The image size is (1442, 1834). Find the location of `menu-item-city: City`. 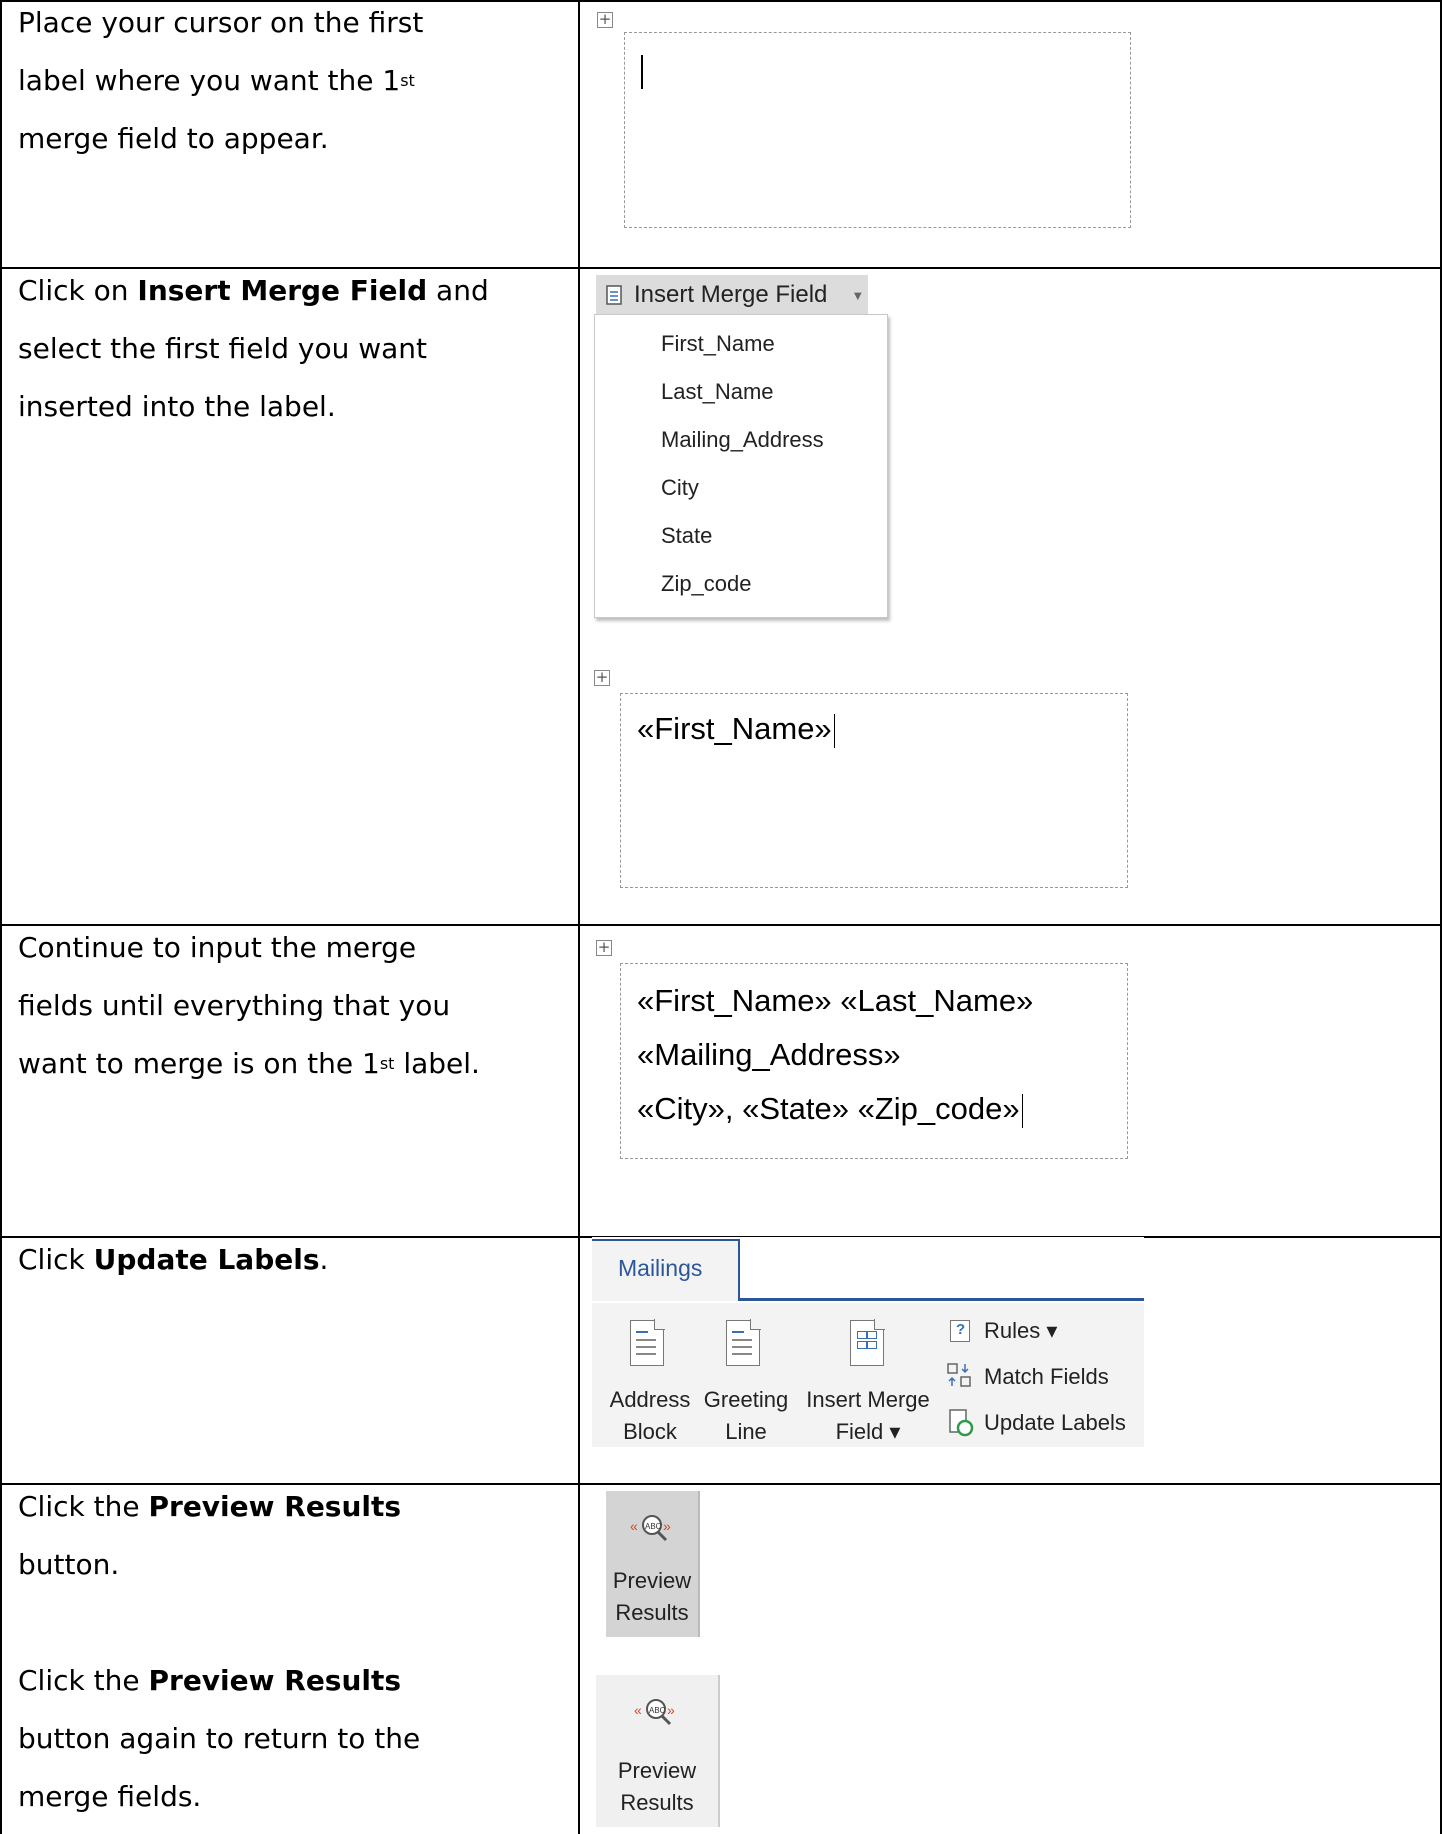

menu-item-city: City is located at coordinates (680, 488).